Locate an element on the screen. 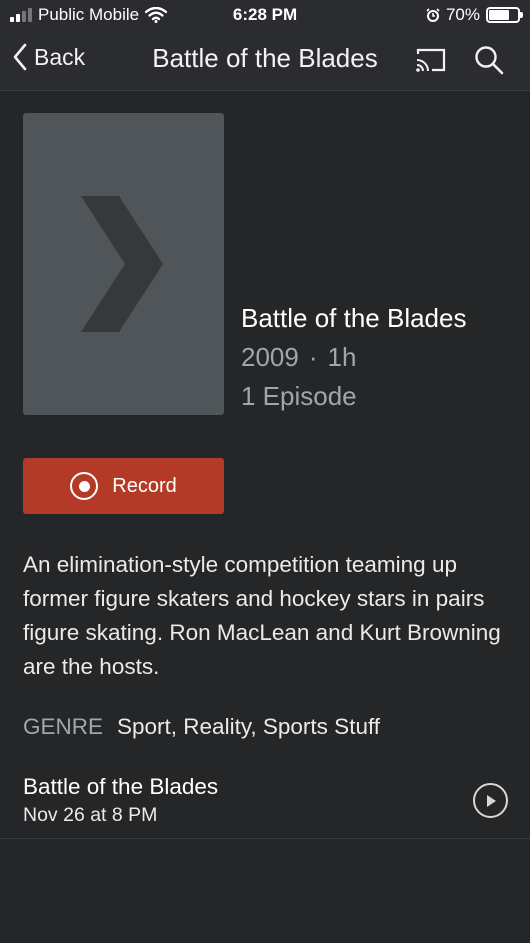 The image size is (530, 943). navigation-bar: Back Battle of the Blades is located at coordinates (265, 60).